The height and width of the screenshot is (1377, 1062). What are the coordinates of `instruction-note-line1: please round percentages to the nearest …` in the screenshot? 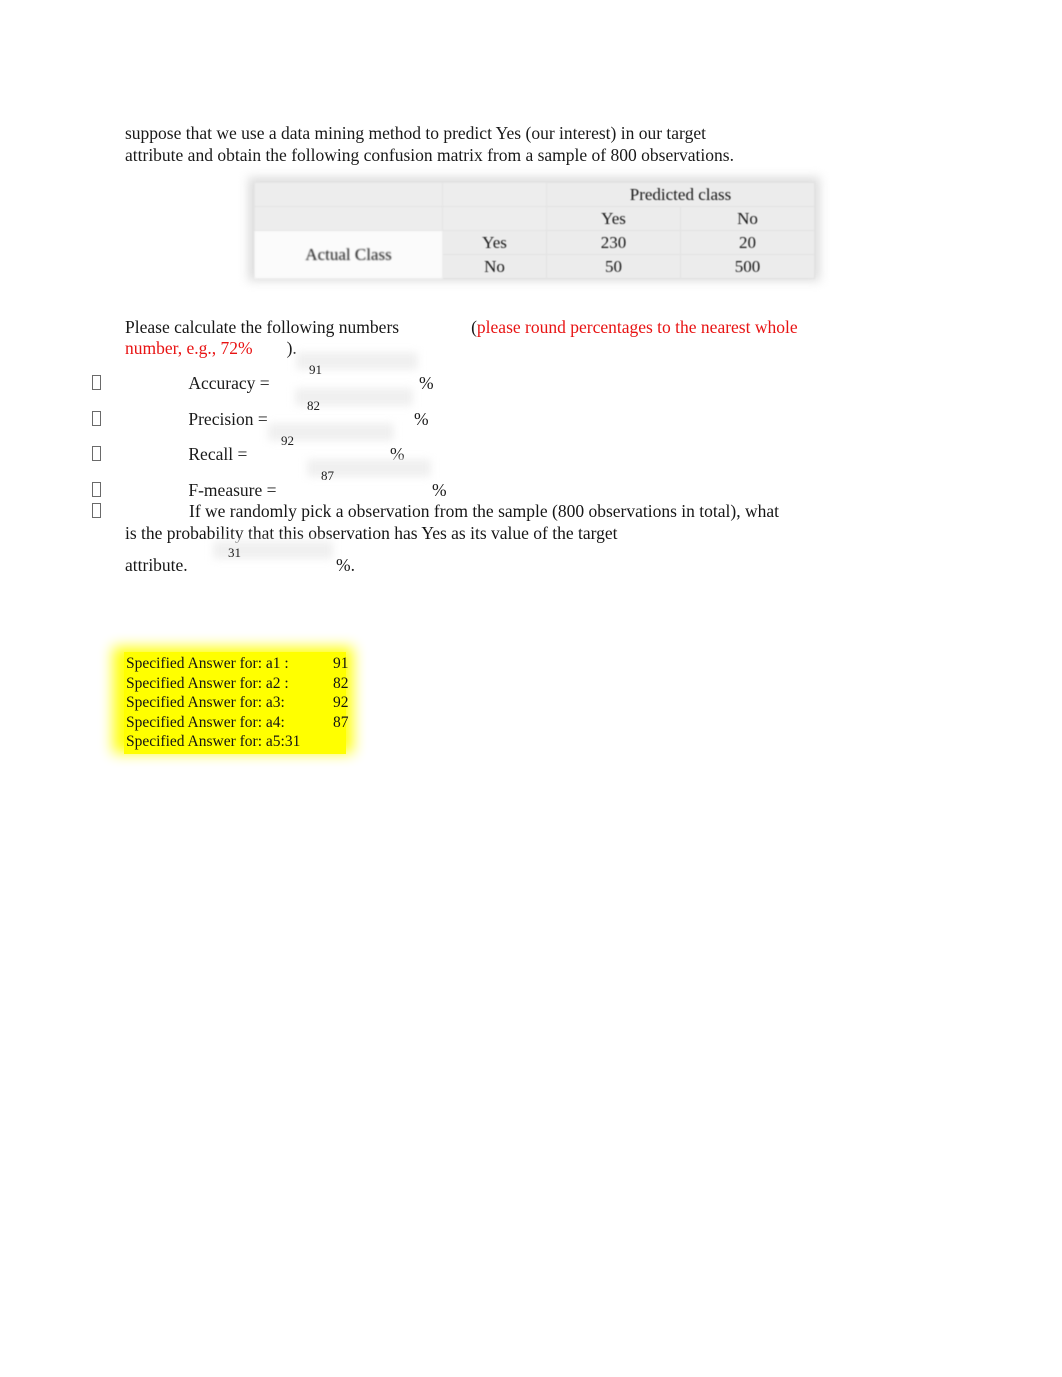 It's located at (637, 327).